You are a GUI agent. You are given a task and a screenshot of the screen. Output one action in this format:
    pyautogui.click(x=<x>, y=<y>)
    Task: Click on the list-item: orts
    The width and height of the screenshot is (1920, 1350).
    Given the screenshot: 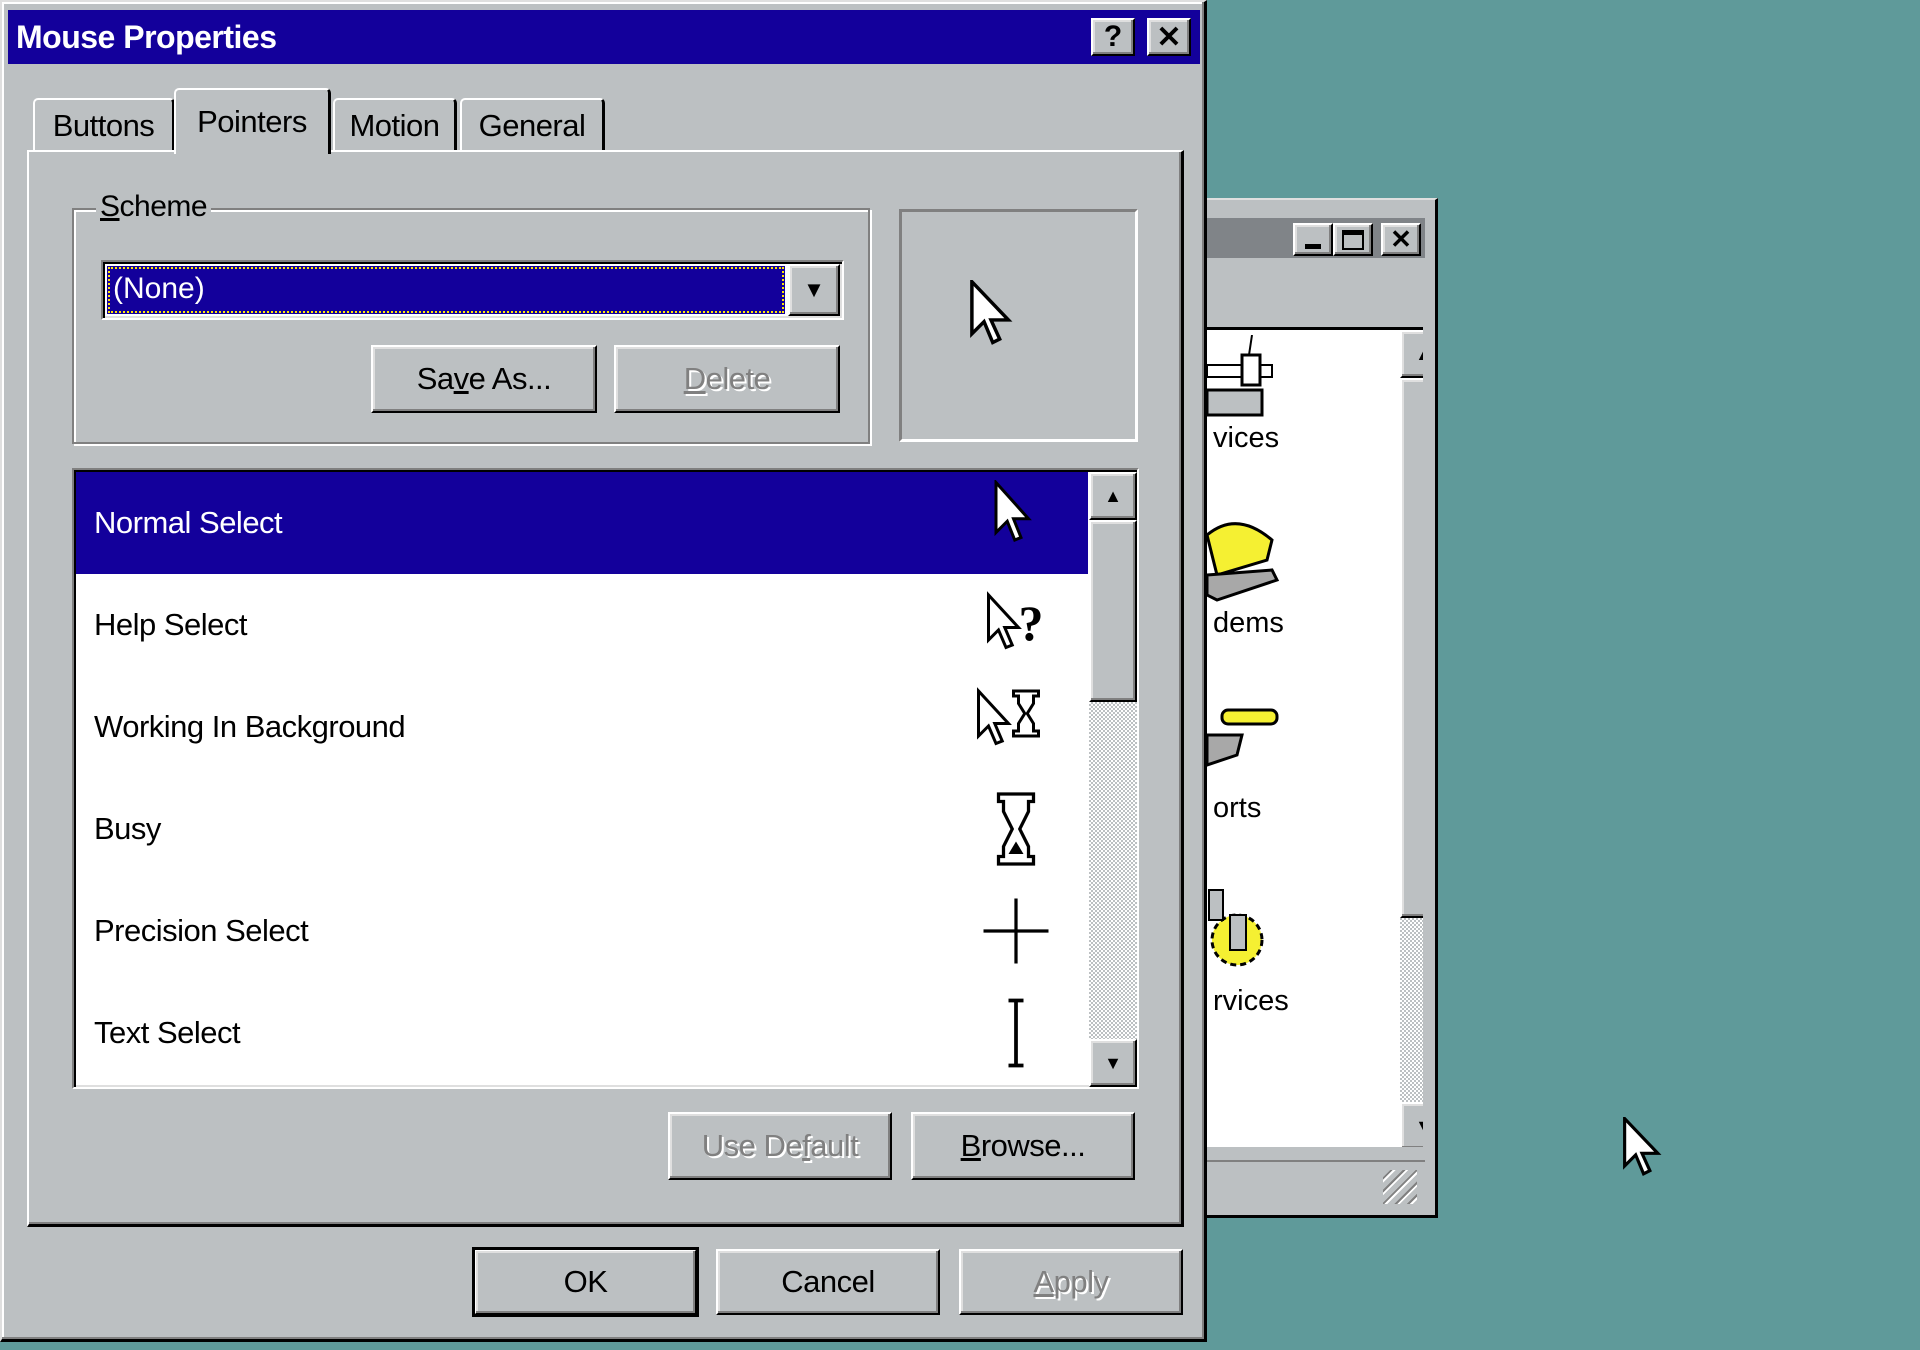 What is the action you would take?
    pyautogui.click(x=1282, y=780)
    